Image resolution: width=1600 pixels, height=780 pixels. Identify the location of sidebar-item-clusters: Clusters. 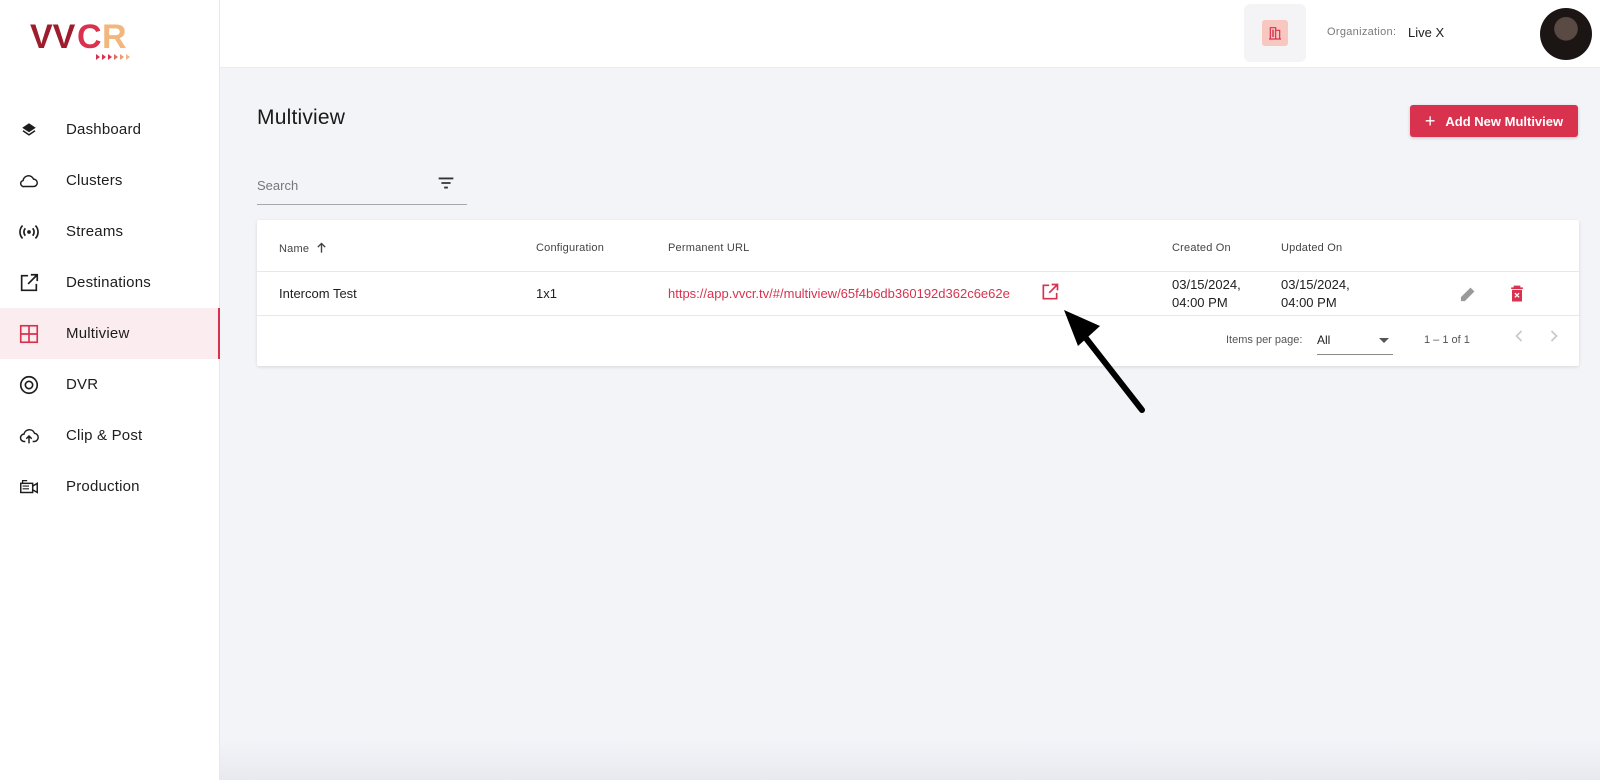
(110, 180).